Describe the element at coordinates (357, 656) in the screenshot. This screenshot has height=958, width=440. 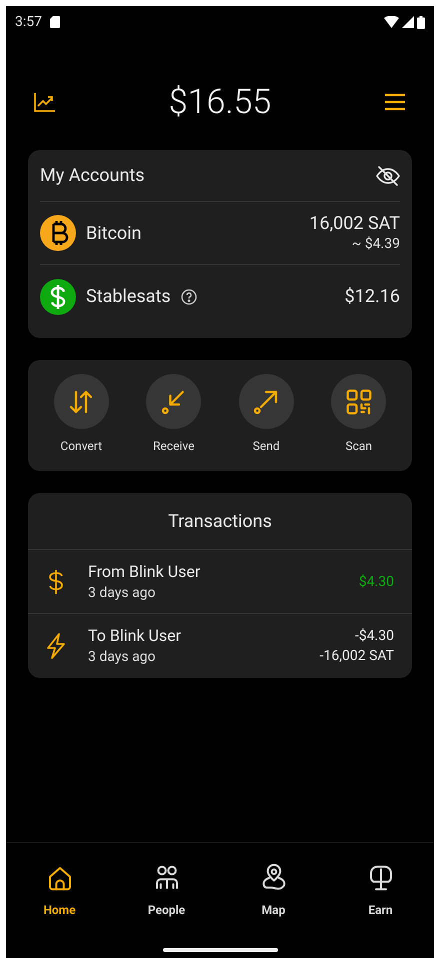
I see `transaction-amount: -16,002 SAT` at that location.